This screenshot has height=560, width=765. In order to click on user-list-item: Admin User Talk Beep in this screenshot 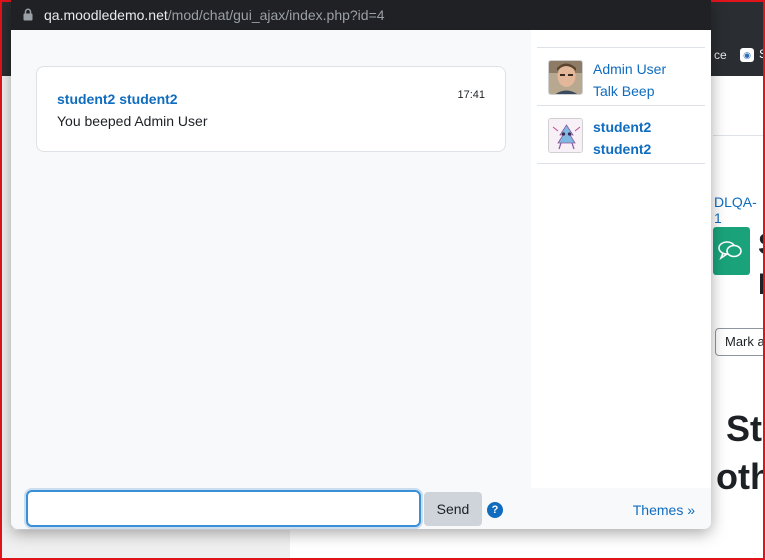, I will do `click(621, 77)`.